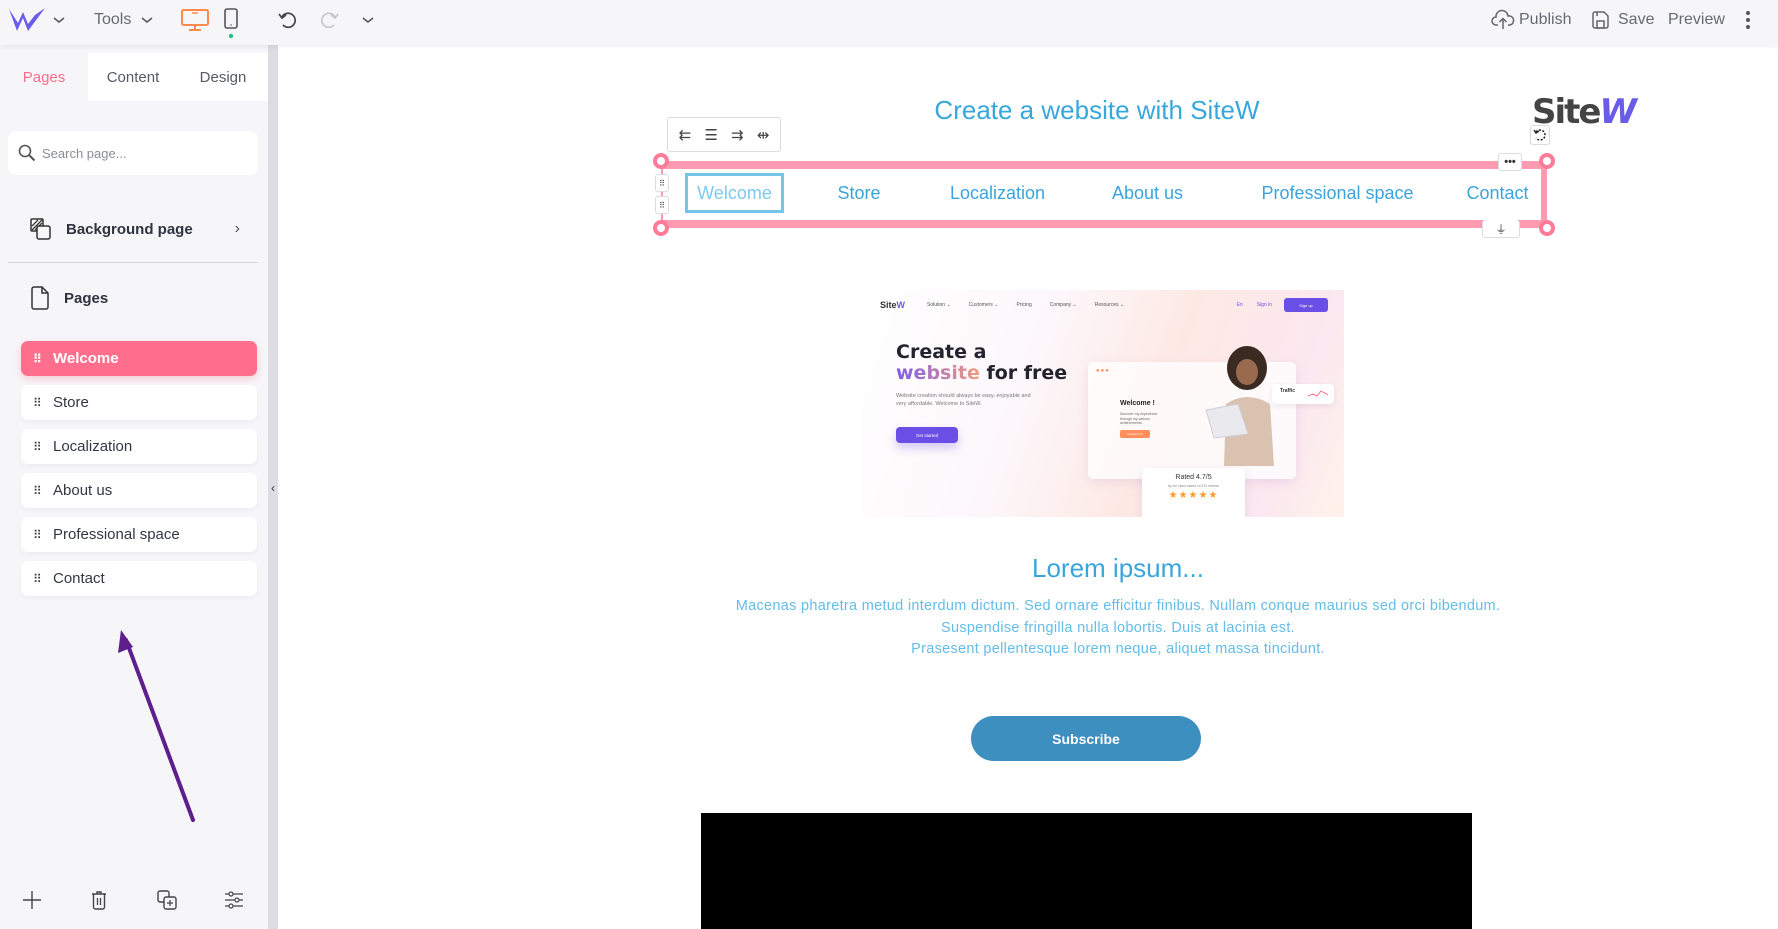 This screenshot has width=1778, height=929. I want to click on desktop-view-button, so click(195, 20).